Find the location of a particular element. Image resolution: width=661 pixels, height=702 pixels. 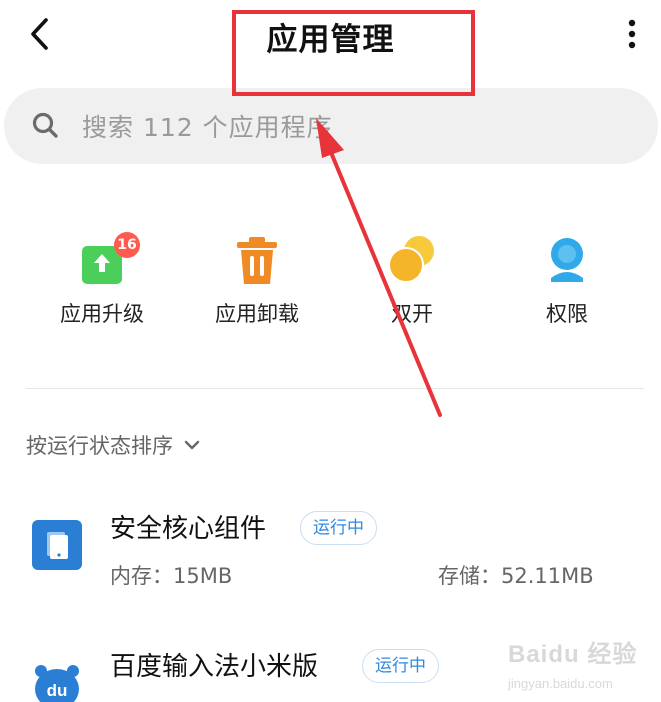

page-title: 应用管理 is located at coordinates (330, 40).